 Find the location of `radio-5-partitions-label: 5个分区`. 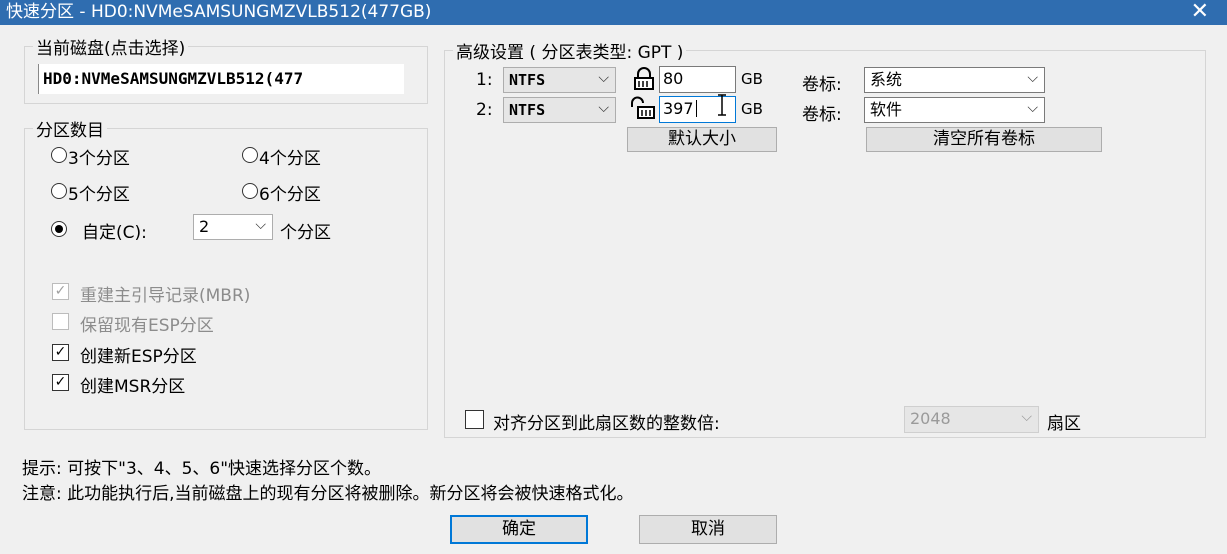

radio-5-partitions-label: 5个分区 is located at coordinates (99, 192).